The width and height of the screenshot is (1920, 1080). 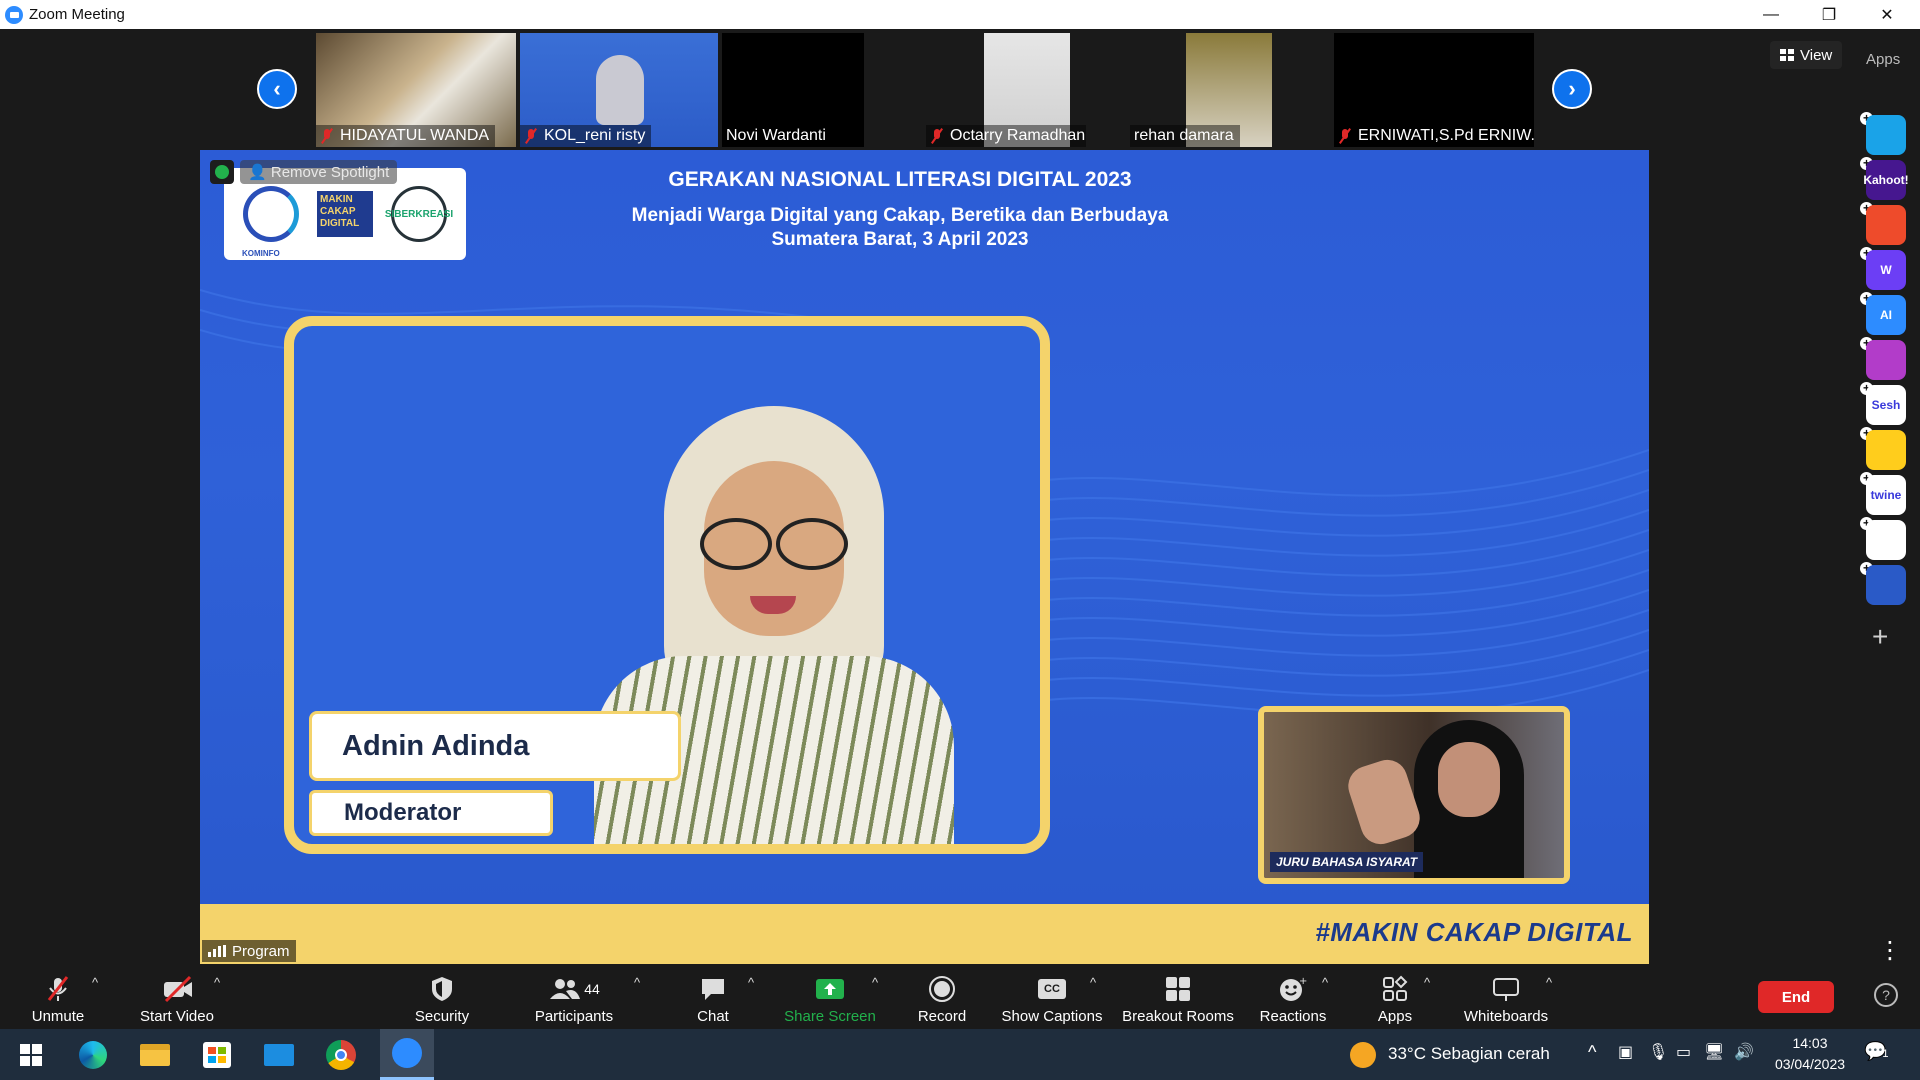 What do you see at coordinates (1886, 180) in the screenshot?
I see `kahoot-app-icon: Kahoot!` at bounding box center [1886, 180].